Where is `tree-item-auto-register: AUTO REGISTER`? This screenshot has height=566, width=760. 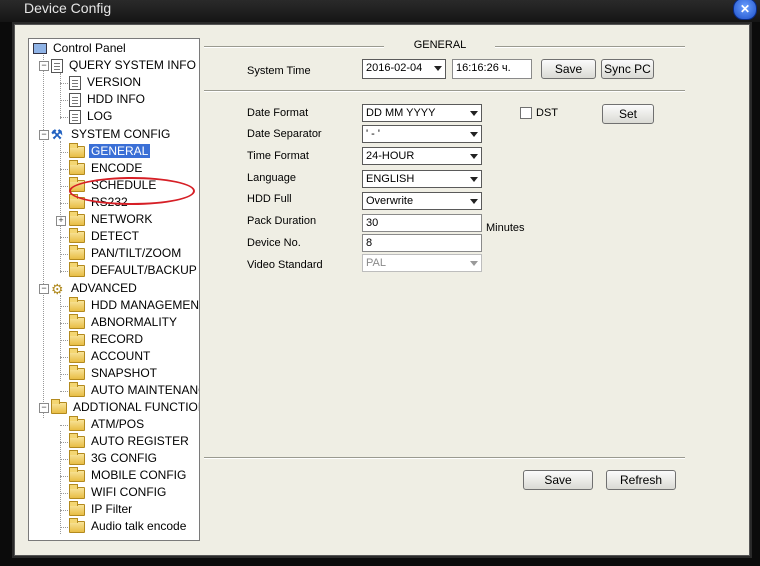 tree-item-auto-register: AUTO REGISTER is located at coordinates (130, 441).